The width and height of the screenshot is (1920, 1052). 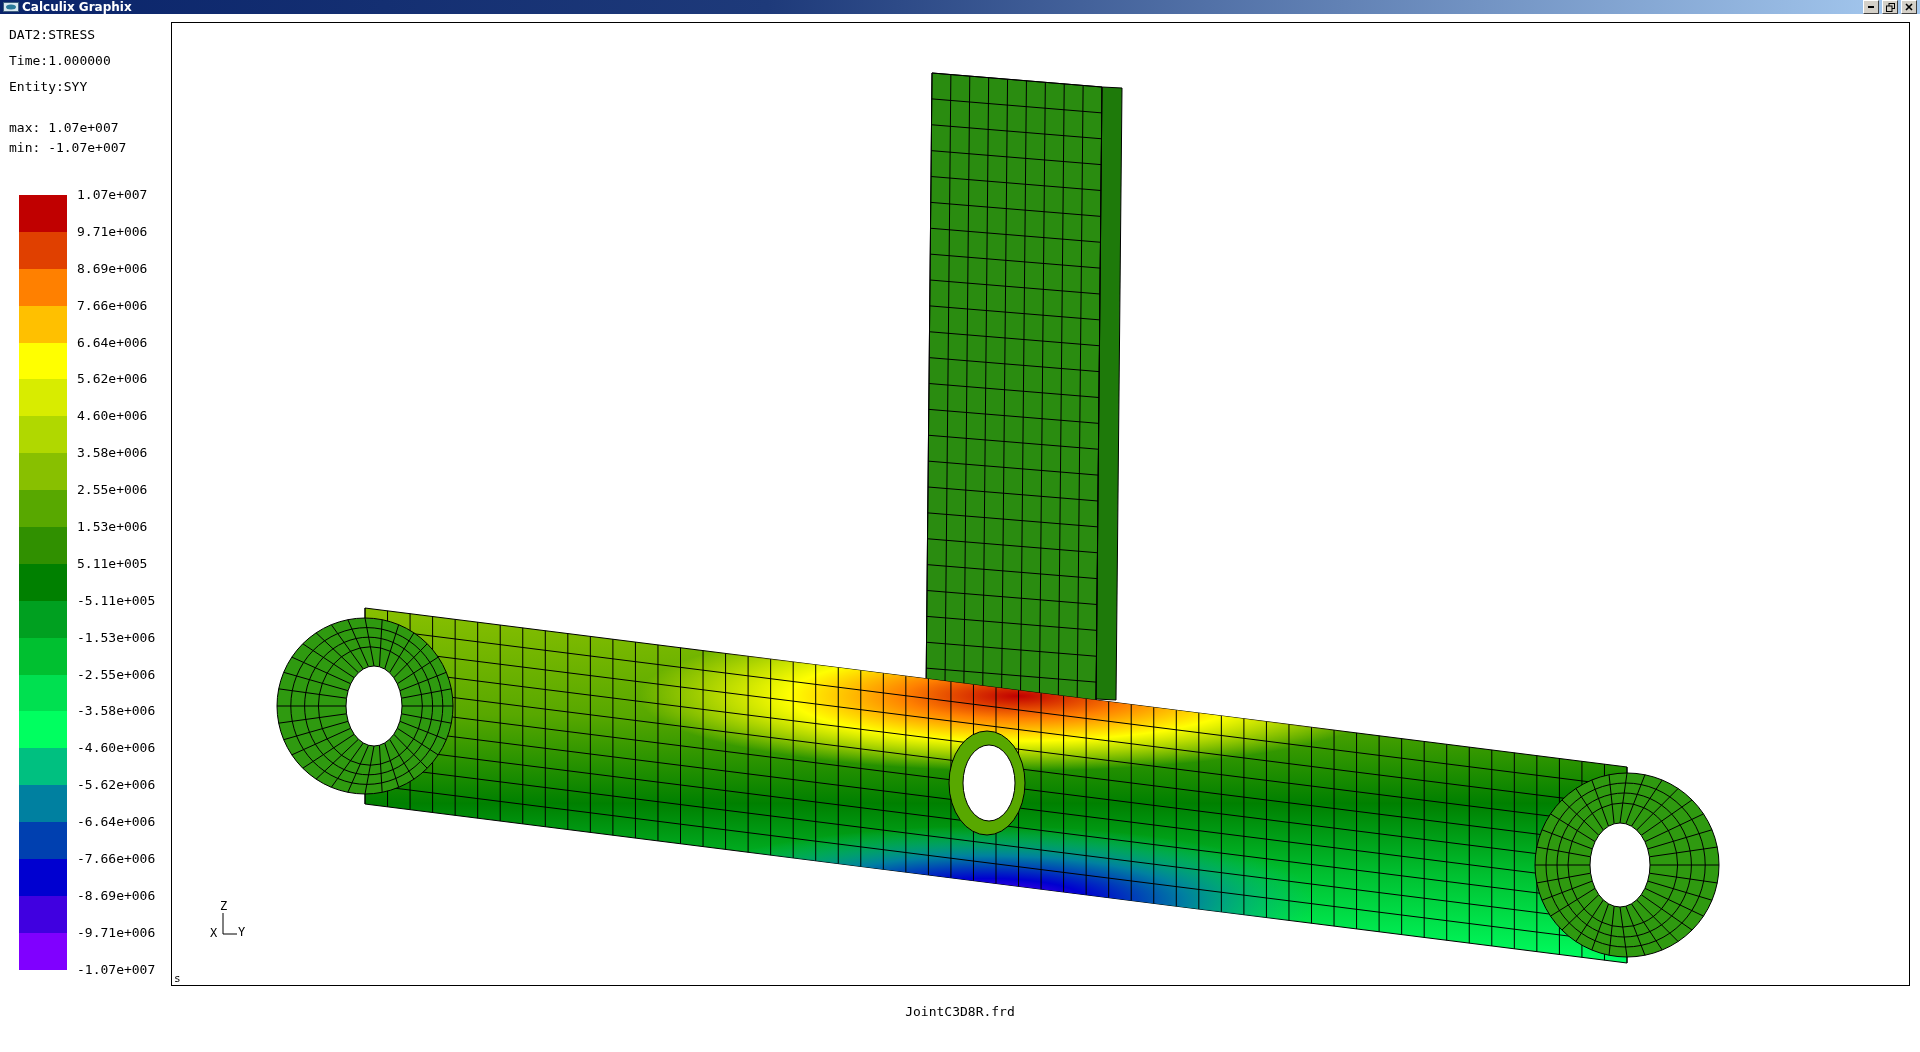 I want to click on legend-value: 8.69e+006, so click(x=113, y=269).